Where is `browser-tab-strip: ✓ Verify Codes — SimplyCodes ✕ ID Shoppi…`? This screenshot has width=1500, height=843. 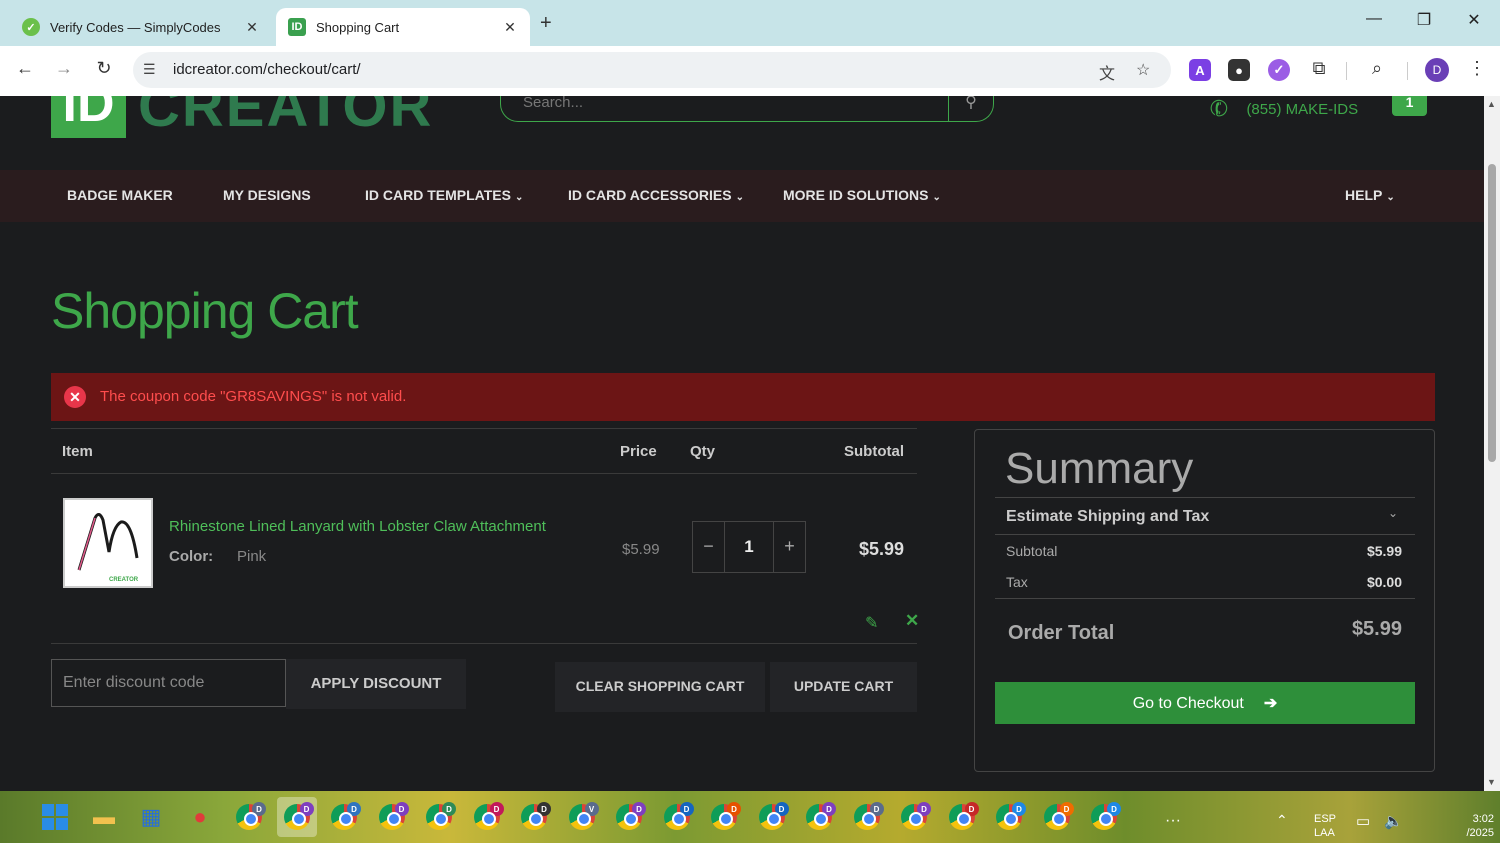 browser-tab-strip: ✓ Verify Codes — SimplyCodes ✕ ID Shoppi… is located at coordinates (750, 23).